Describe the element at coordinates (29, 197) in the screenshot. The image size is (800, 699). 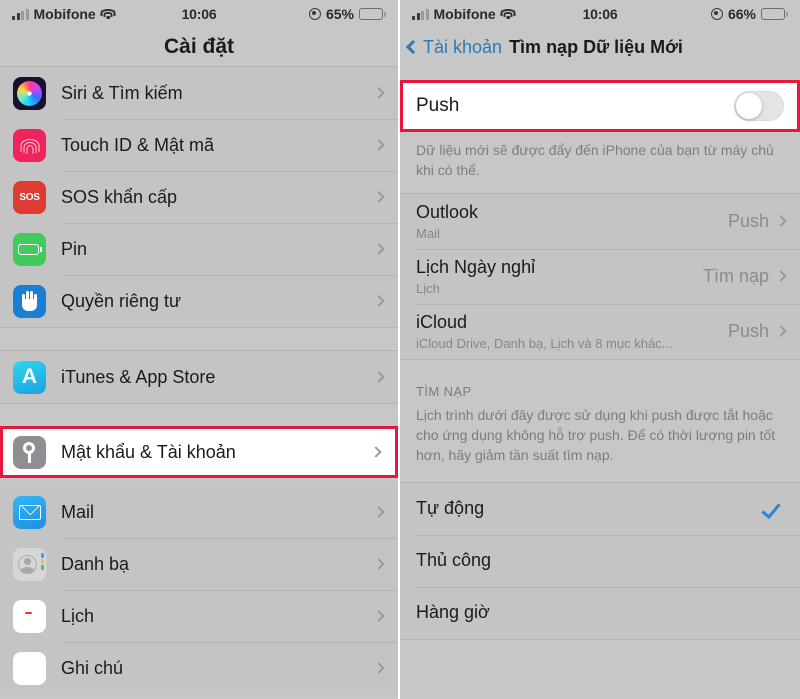
I see `sos-icon: SOS` at that location.